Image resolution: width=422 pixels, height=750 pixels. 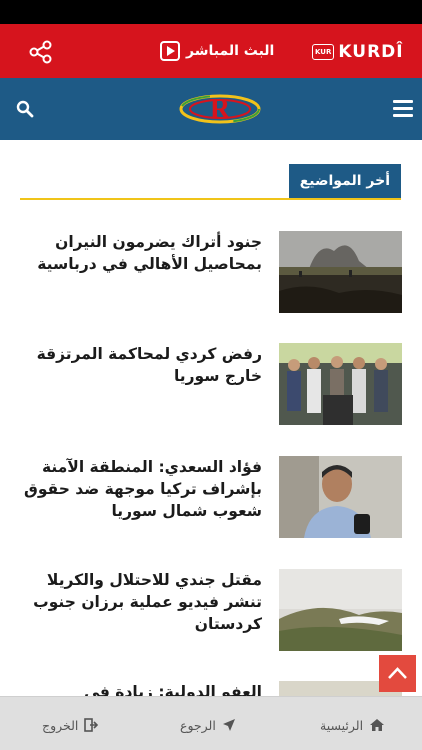 I want to click on exit-label: الخروج, so click(x=60, y=725).